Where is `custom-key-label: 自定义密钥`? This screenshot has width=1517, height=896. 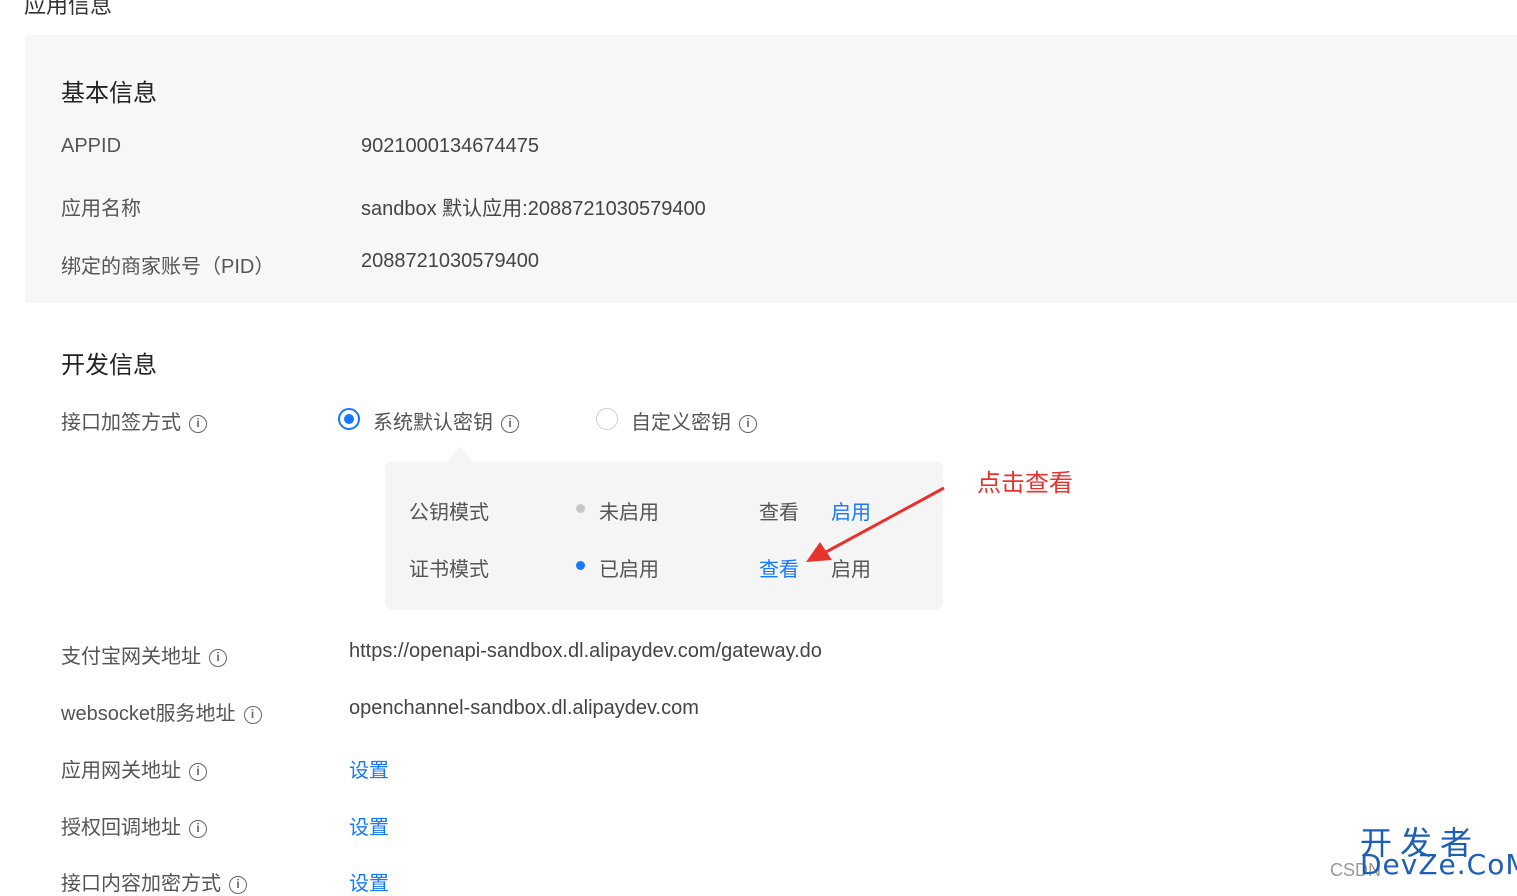
custom-key-label: 自定义密钥 is located at coordinates (681, 423).